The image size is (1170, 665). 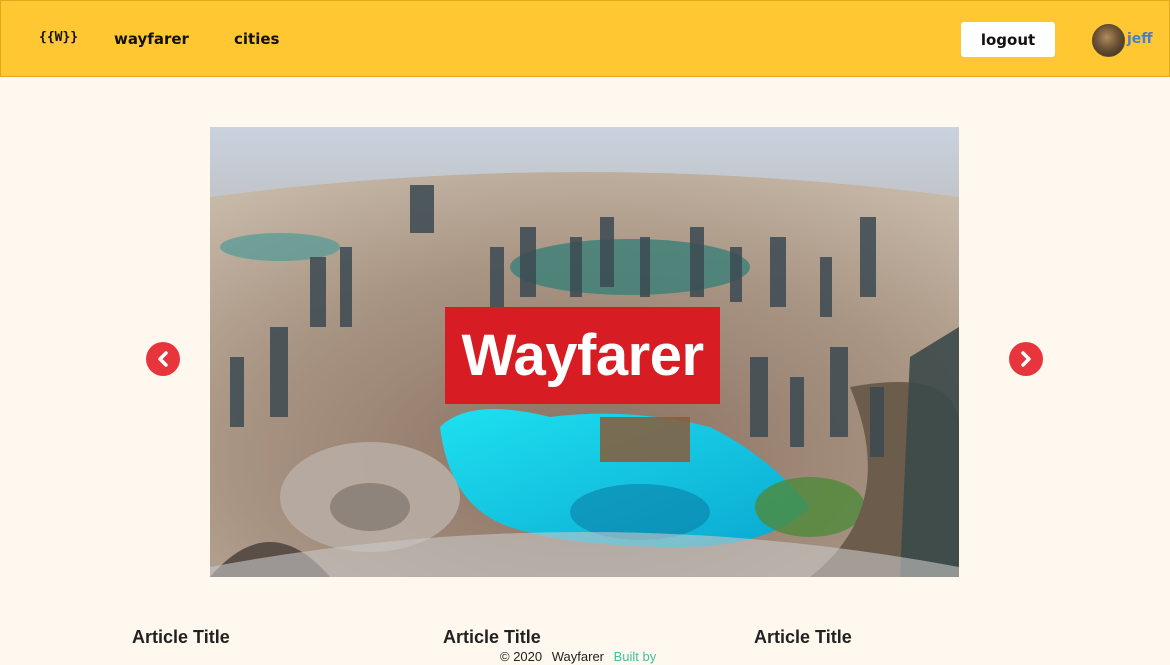 What do you see at coordinates (58, 37) in the screenshot?
I see `site-logo: {{W}}` at bounding box center [58, 37].